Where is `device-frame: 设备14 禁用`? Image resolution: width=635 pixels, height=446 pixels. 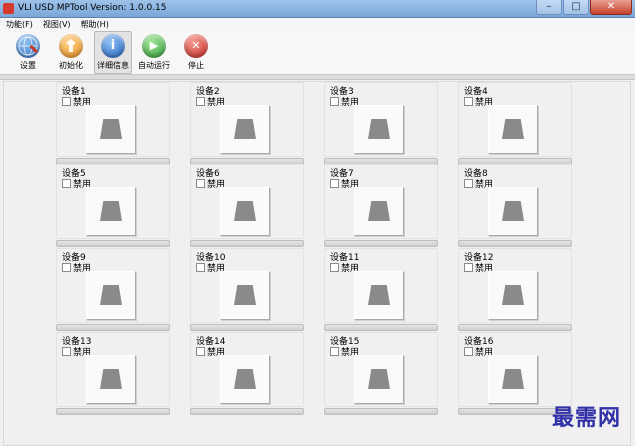 device-frame: 设备14 禁用 is located at coordinates (247, 369).